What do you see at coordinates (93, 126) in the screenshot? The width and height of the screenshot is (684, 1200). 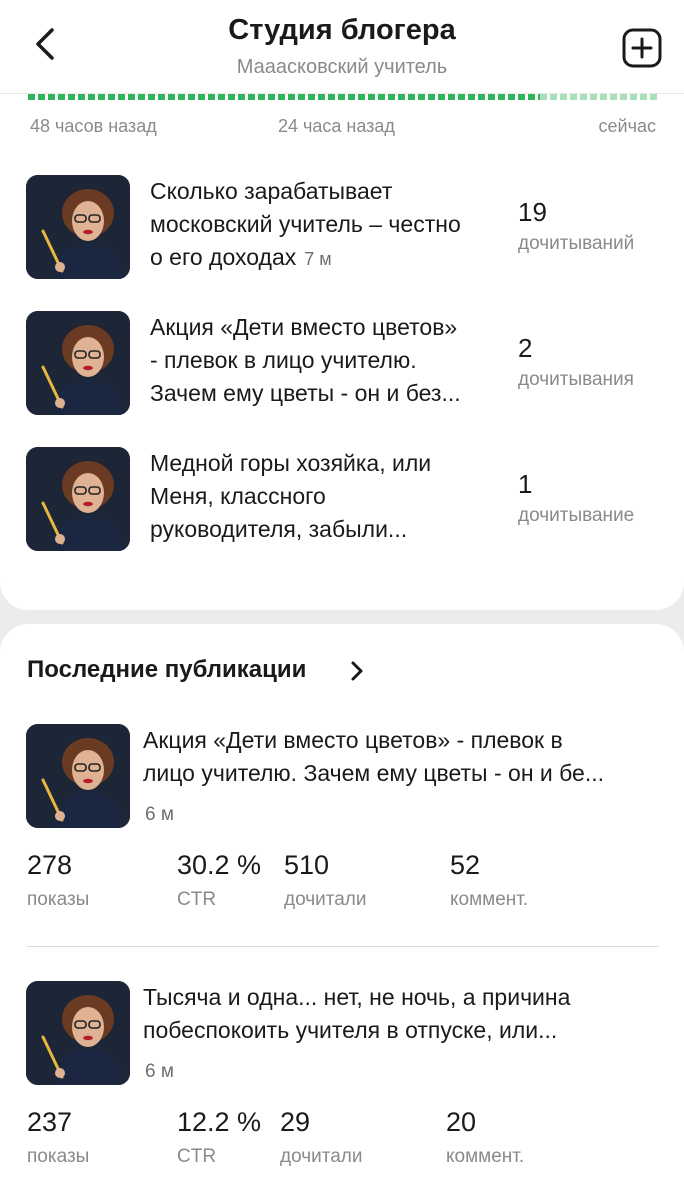 I see `timeline-label-start: 48 часов назад` at bounding box center [93, 126].